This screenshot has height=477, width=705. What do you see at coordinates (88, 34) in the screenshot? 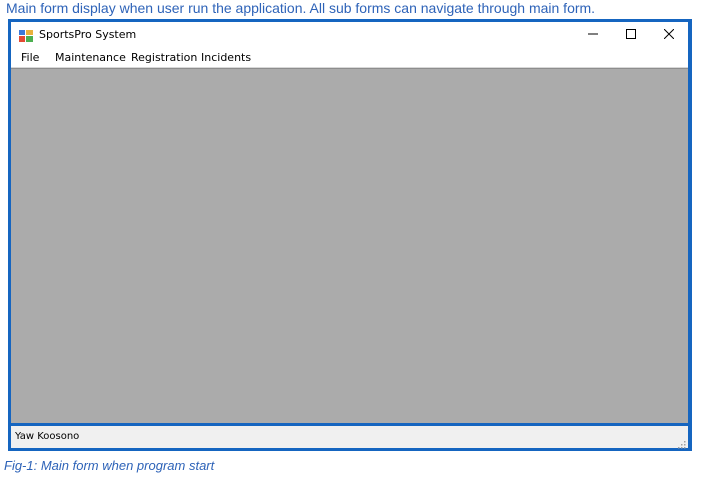
I see `window-title: SportsPro System` at bounding box center [88, 34].